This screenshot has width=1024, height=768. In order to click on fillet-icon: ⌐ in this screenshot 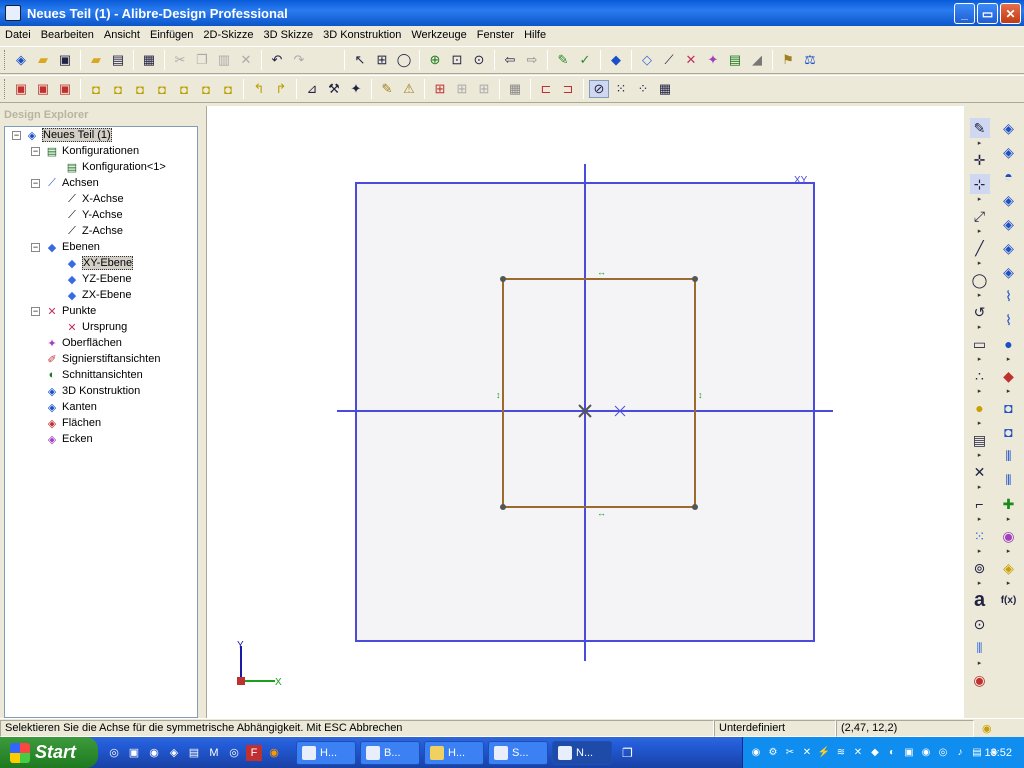, I will do `click(980, 504)`.